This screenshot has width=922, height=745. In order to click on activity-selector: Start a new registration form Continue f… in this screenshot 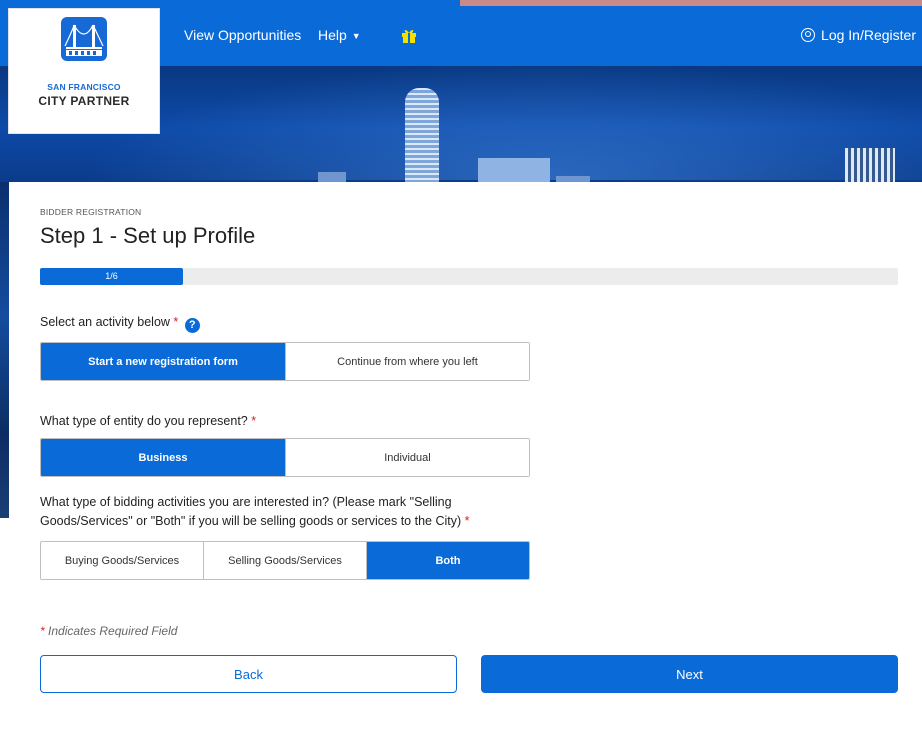, I will do `click(285, 361)`.